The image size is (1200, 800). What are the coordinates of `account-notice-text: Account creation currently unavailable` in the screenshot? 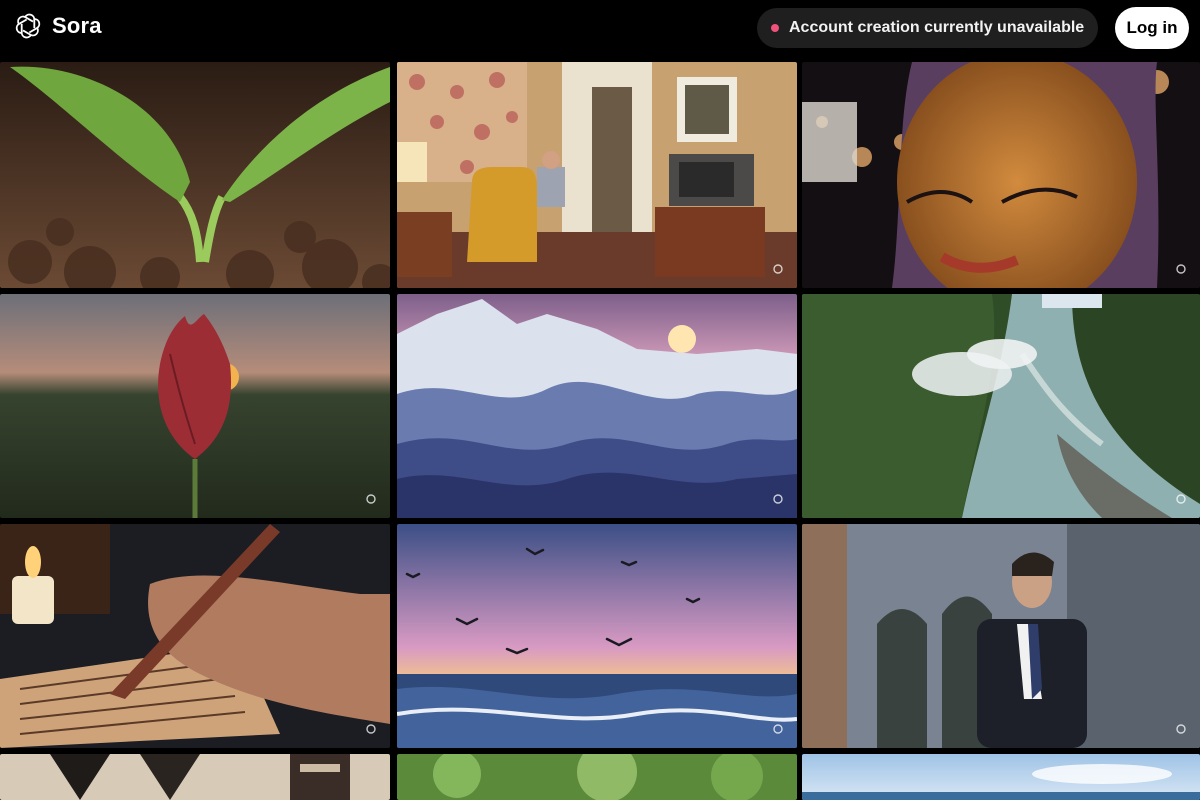 It's located at (937, 27).